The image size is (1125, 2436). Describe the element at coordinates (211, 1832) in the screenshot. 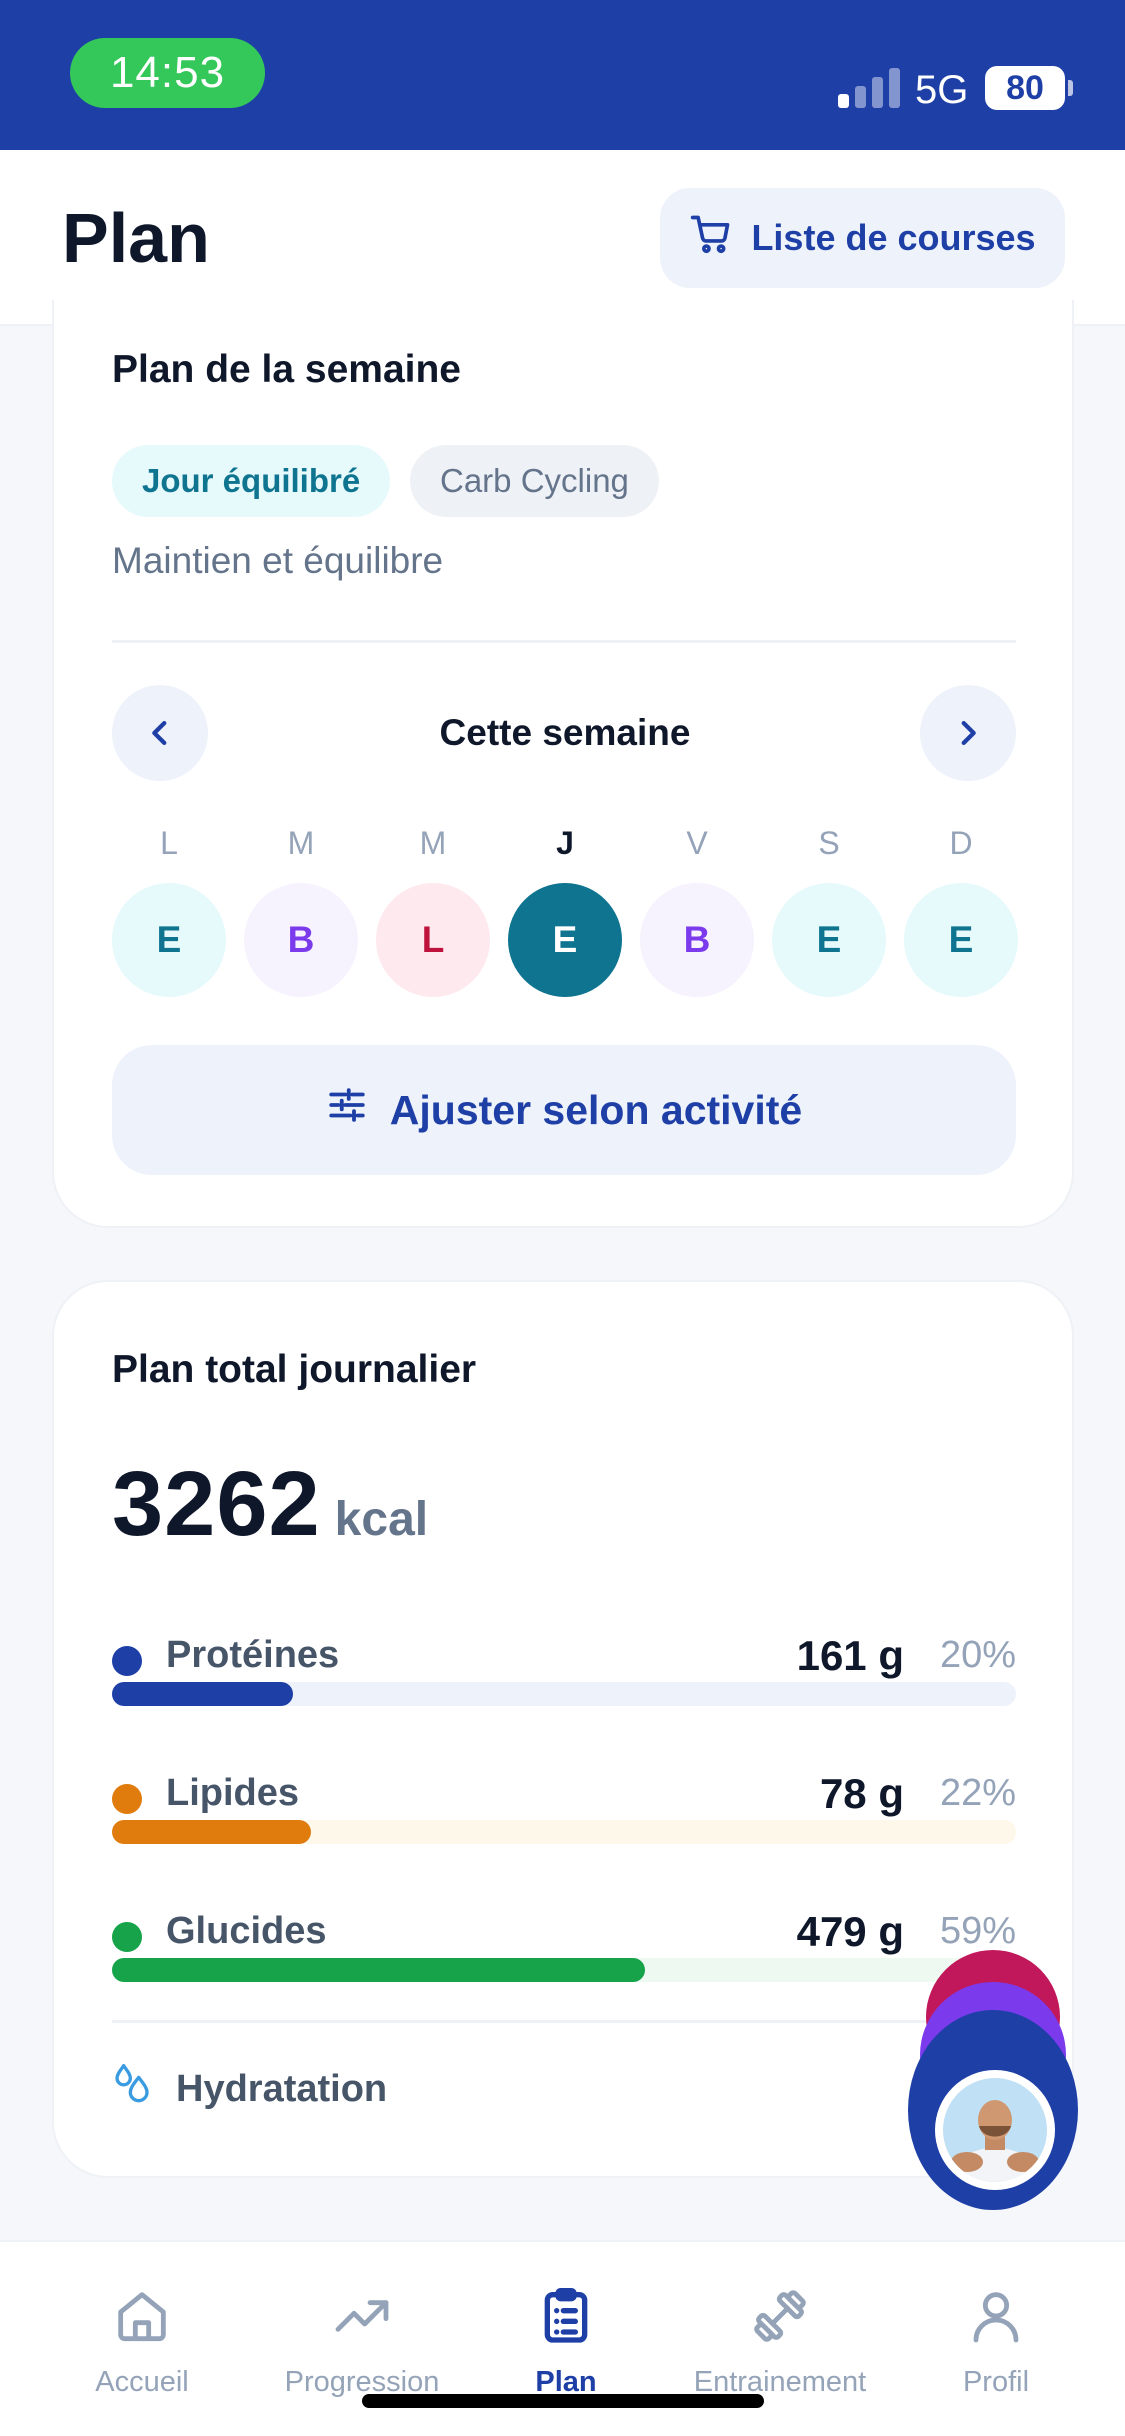

I see `lipids-progress-fill` at that location.